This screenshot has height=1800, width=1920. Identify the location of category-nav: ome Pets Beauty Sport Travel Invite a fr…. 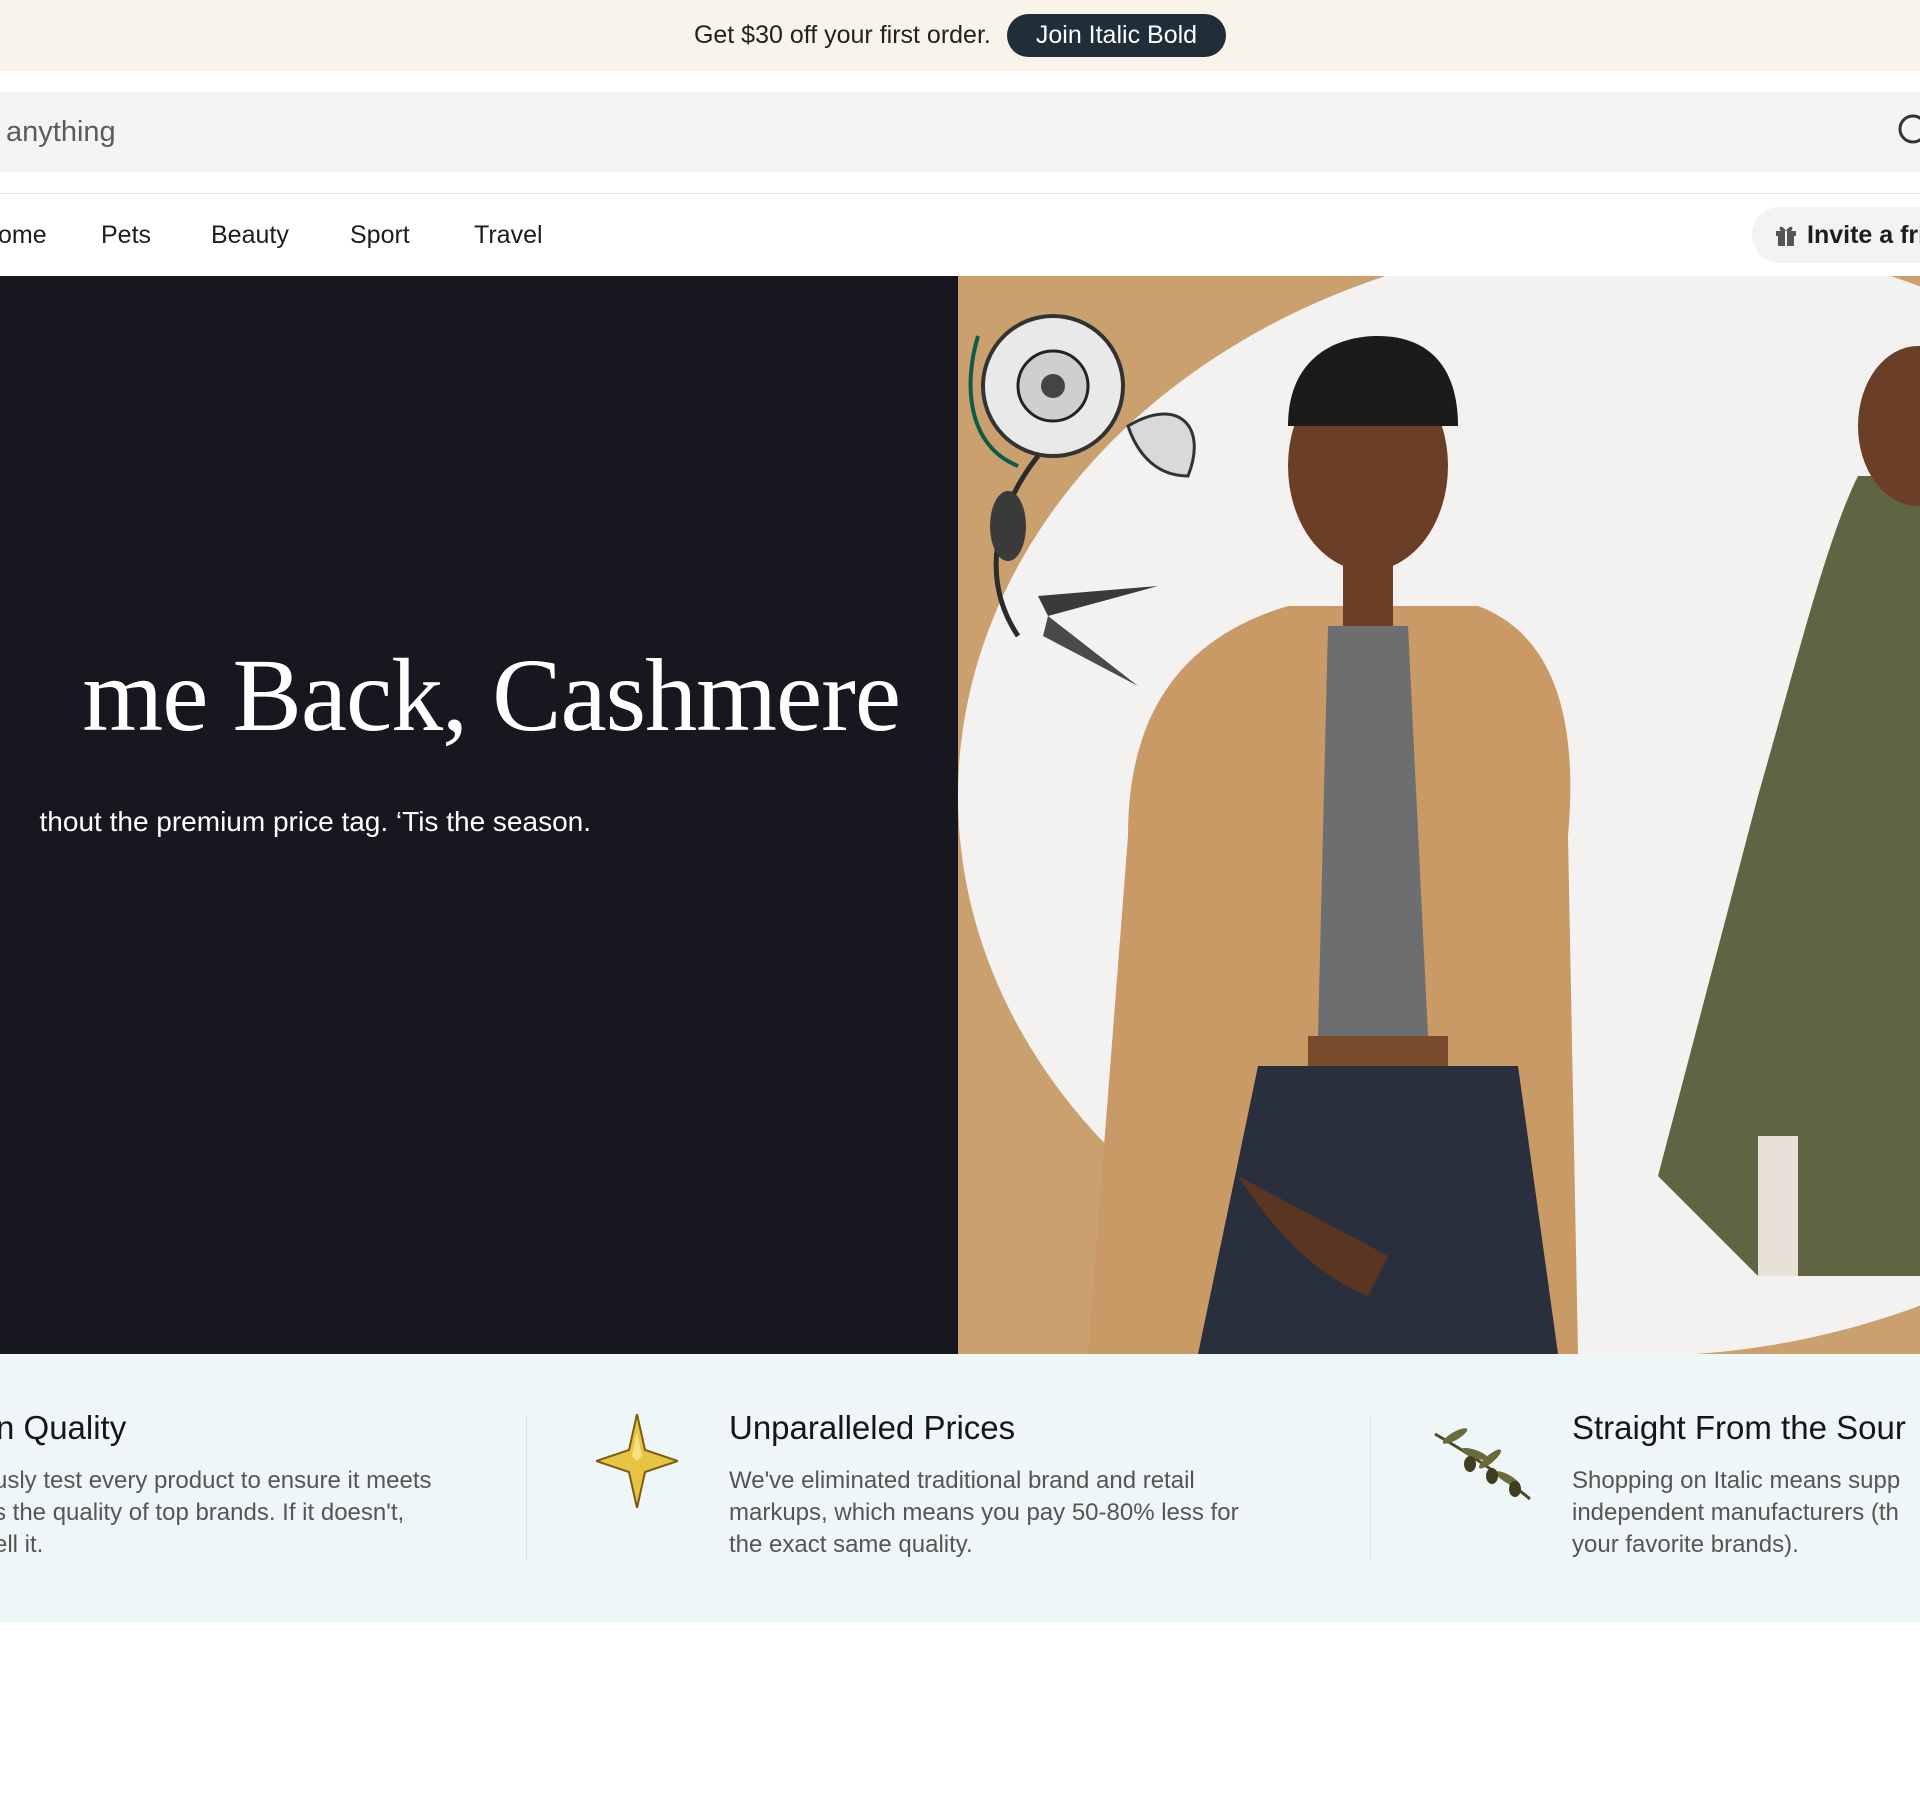
(960, 235).